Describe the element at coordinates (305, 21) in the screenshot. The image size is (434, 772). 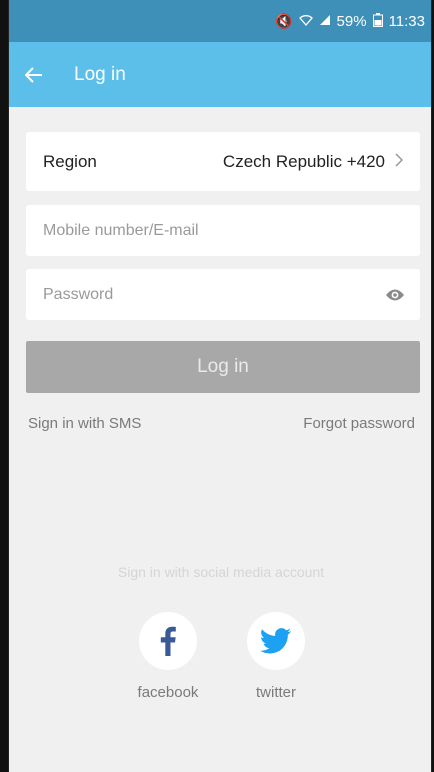
I see `wifi-icon` at that location.